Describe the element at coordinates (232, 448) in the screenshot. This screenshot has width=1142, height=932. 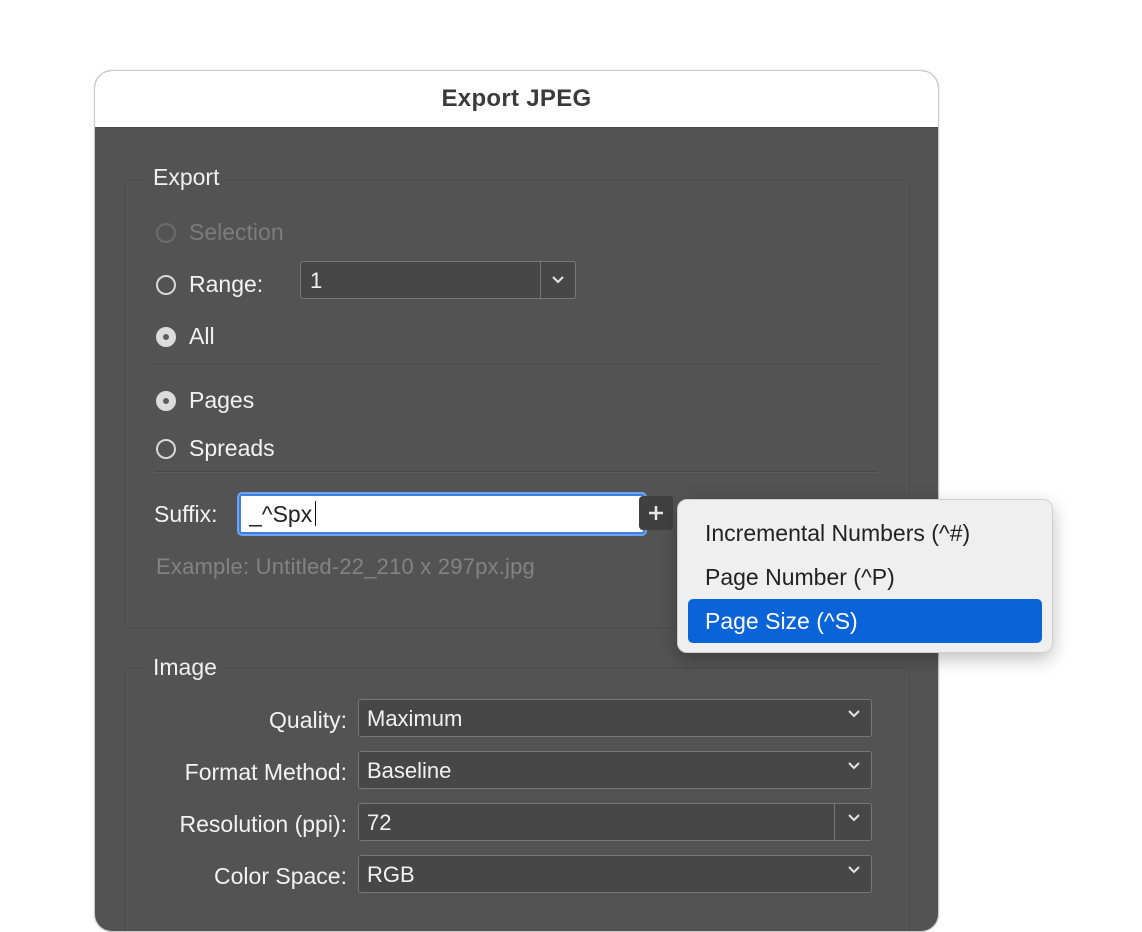
I see `spreads-label: Spreads` at that location.